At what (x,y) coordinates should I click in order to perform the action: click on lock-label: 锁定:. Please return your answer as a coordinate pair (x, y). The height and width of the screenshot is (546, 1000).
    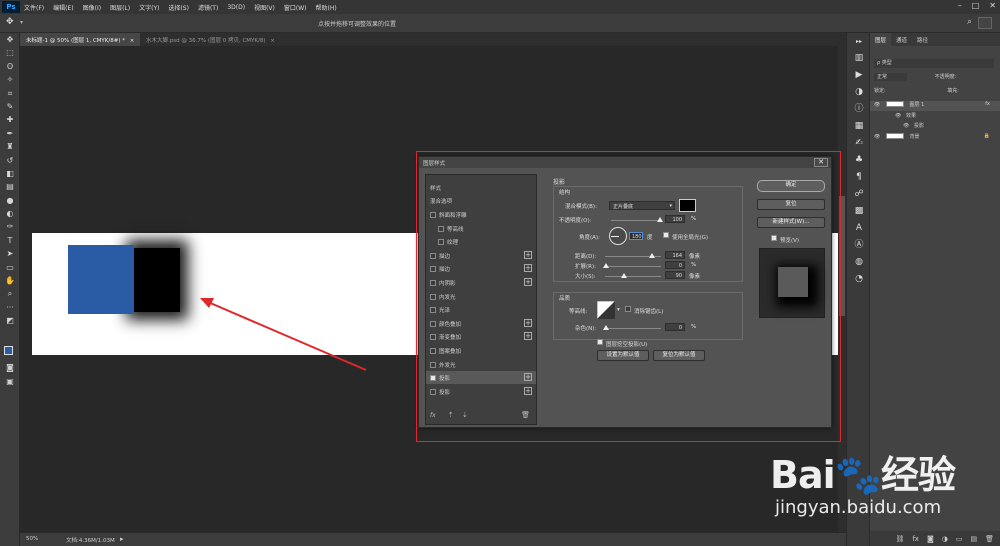
    Looking at the image, I should click on (880, 91).